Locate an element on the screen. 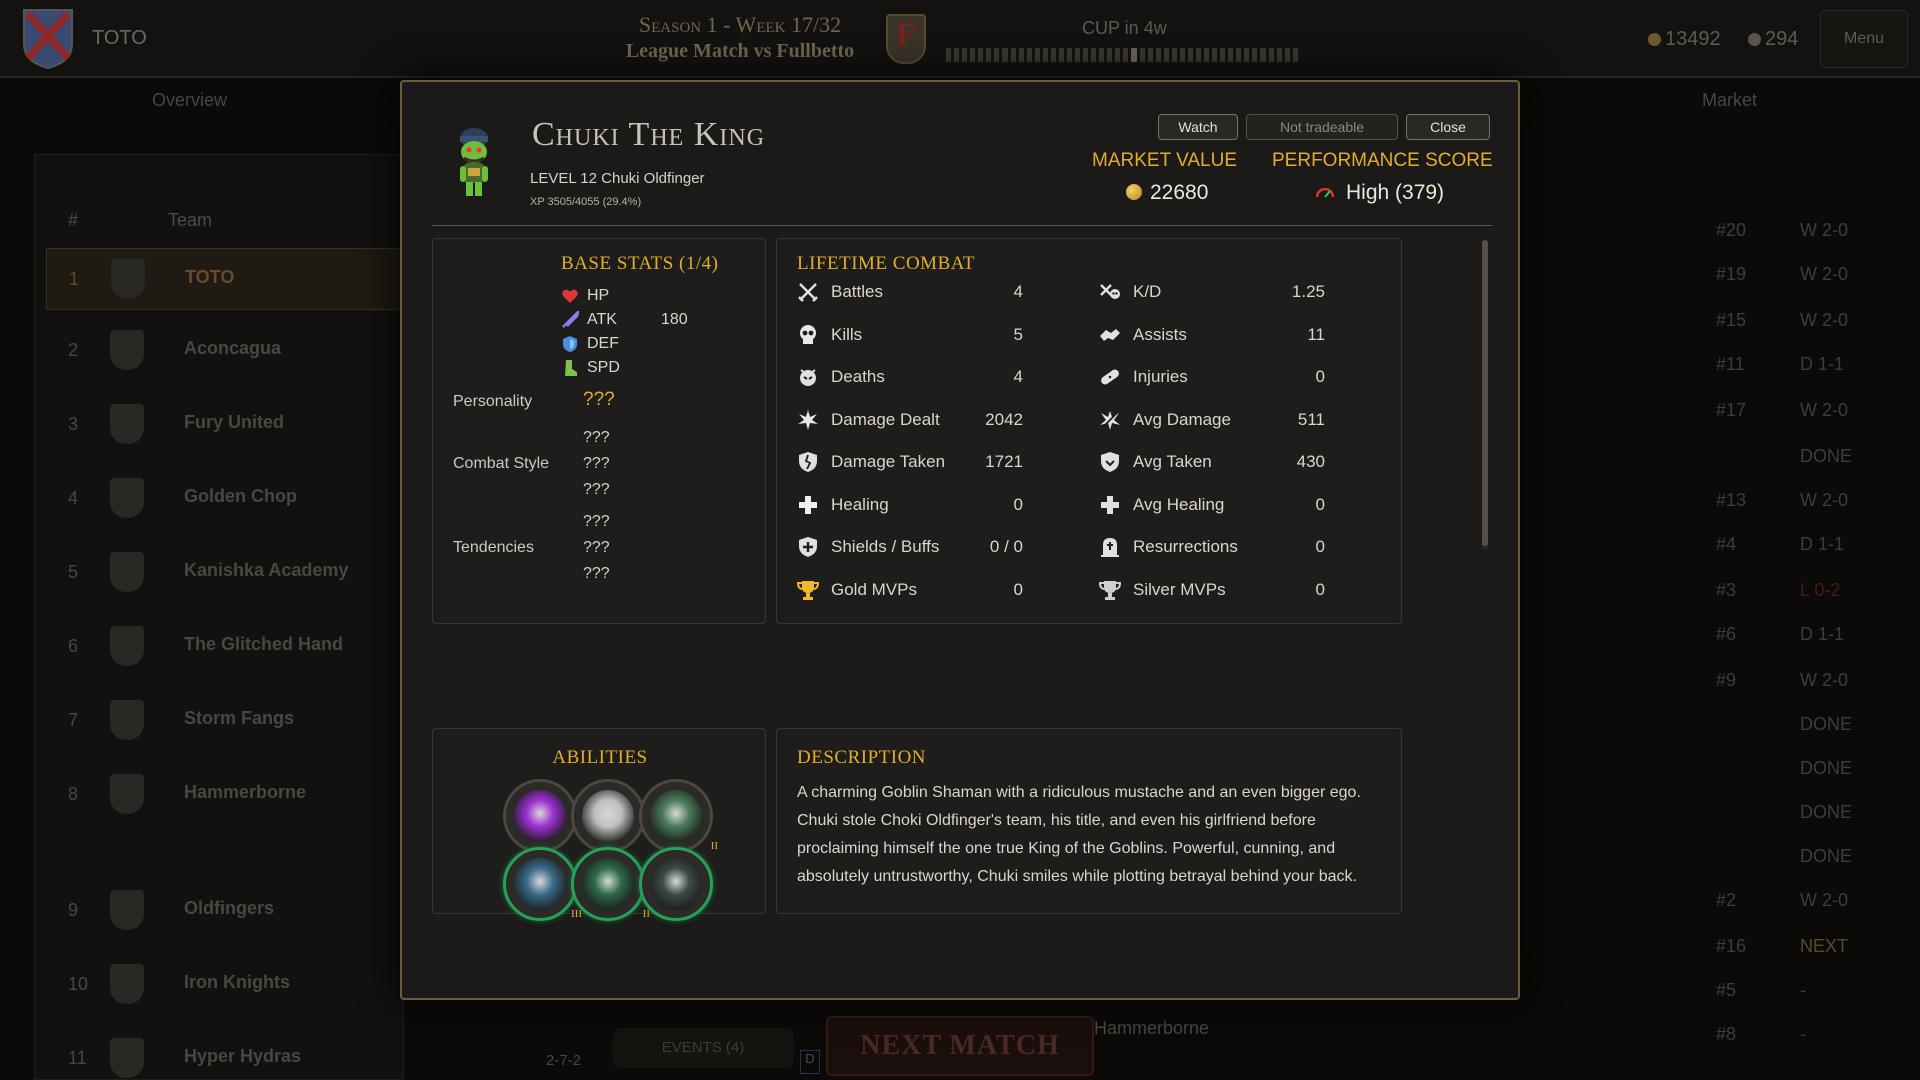 This screenshot has height=1080, width=1920. modal-scrollbar is located at coordinates (1485, 395).